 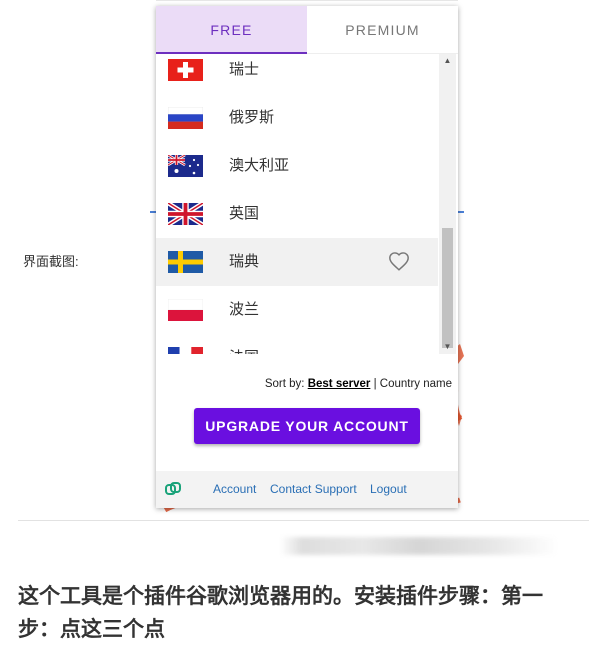 I want to click on sort-country-name: Country name, so click(x=416, y=384).